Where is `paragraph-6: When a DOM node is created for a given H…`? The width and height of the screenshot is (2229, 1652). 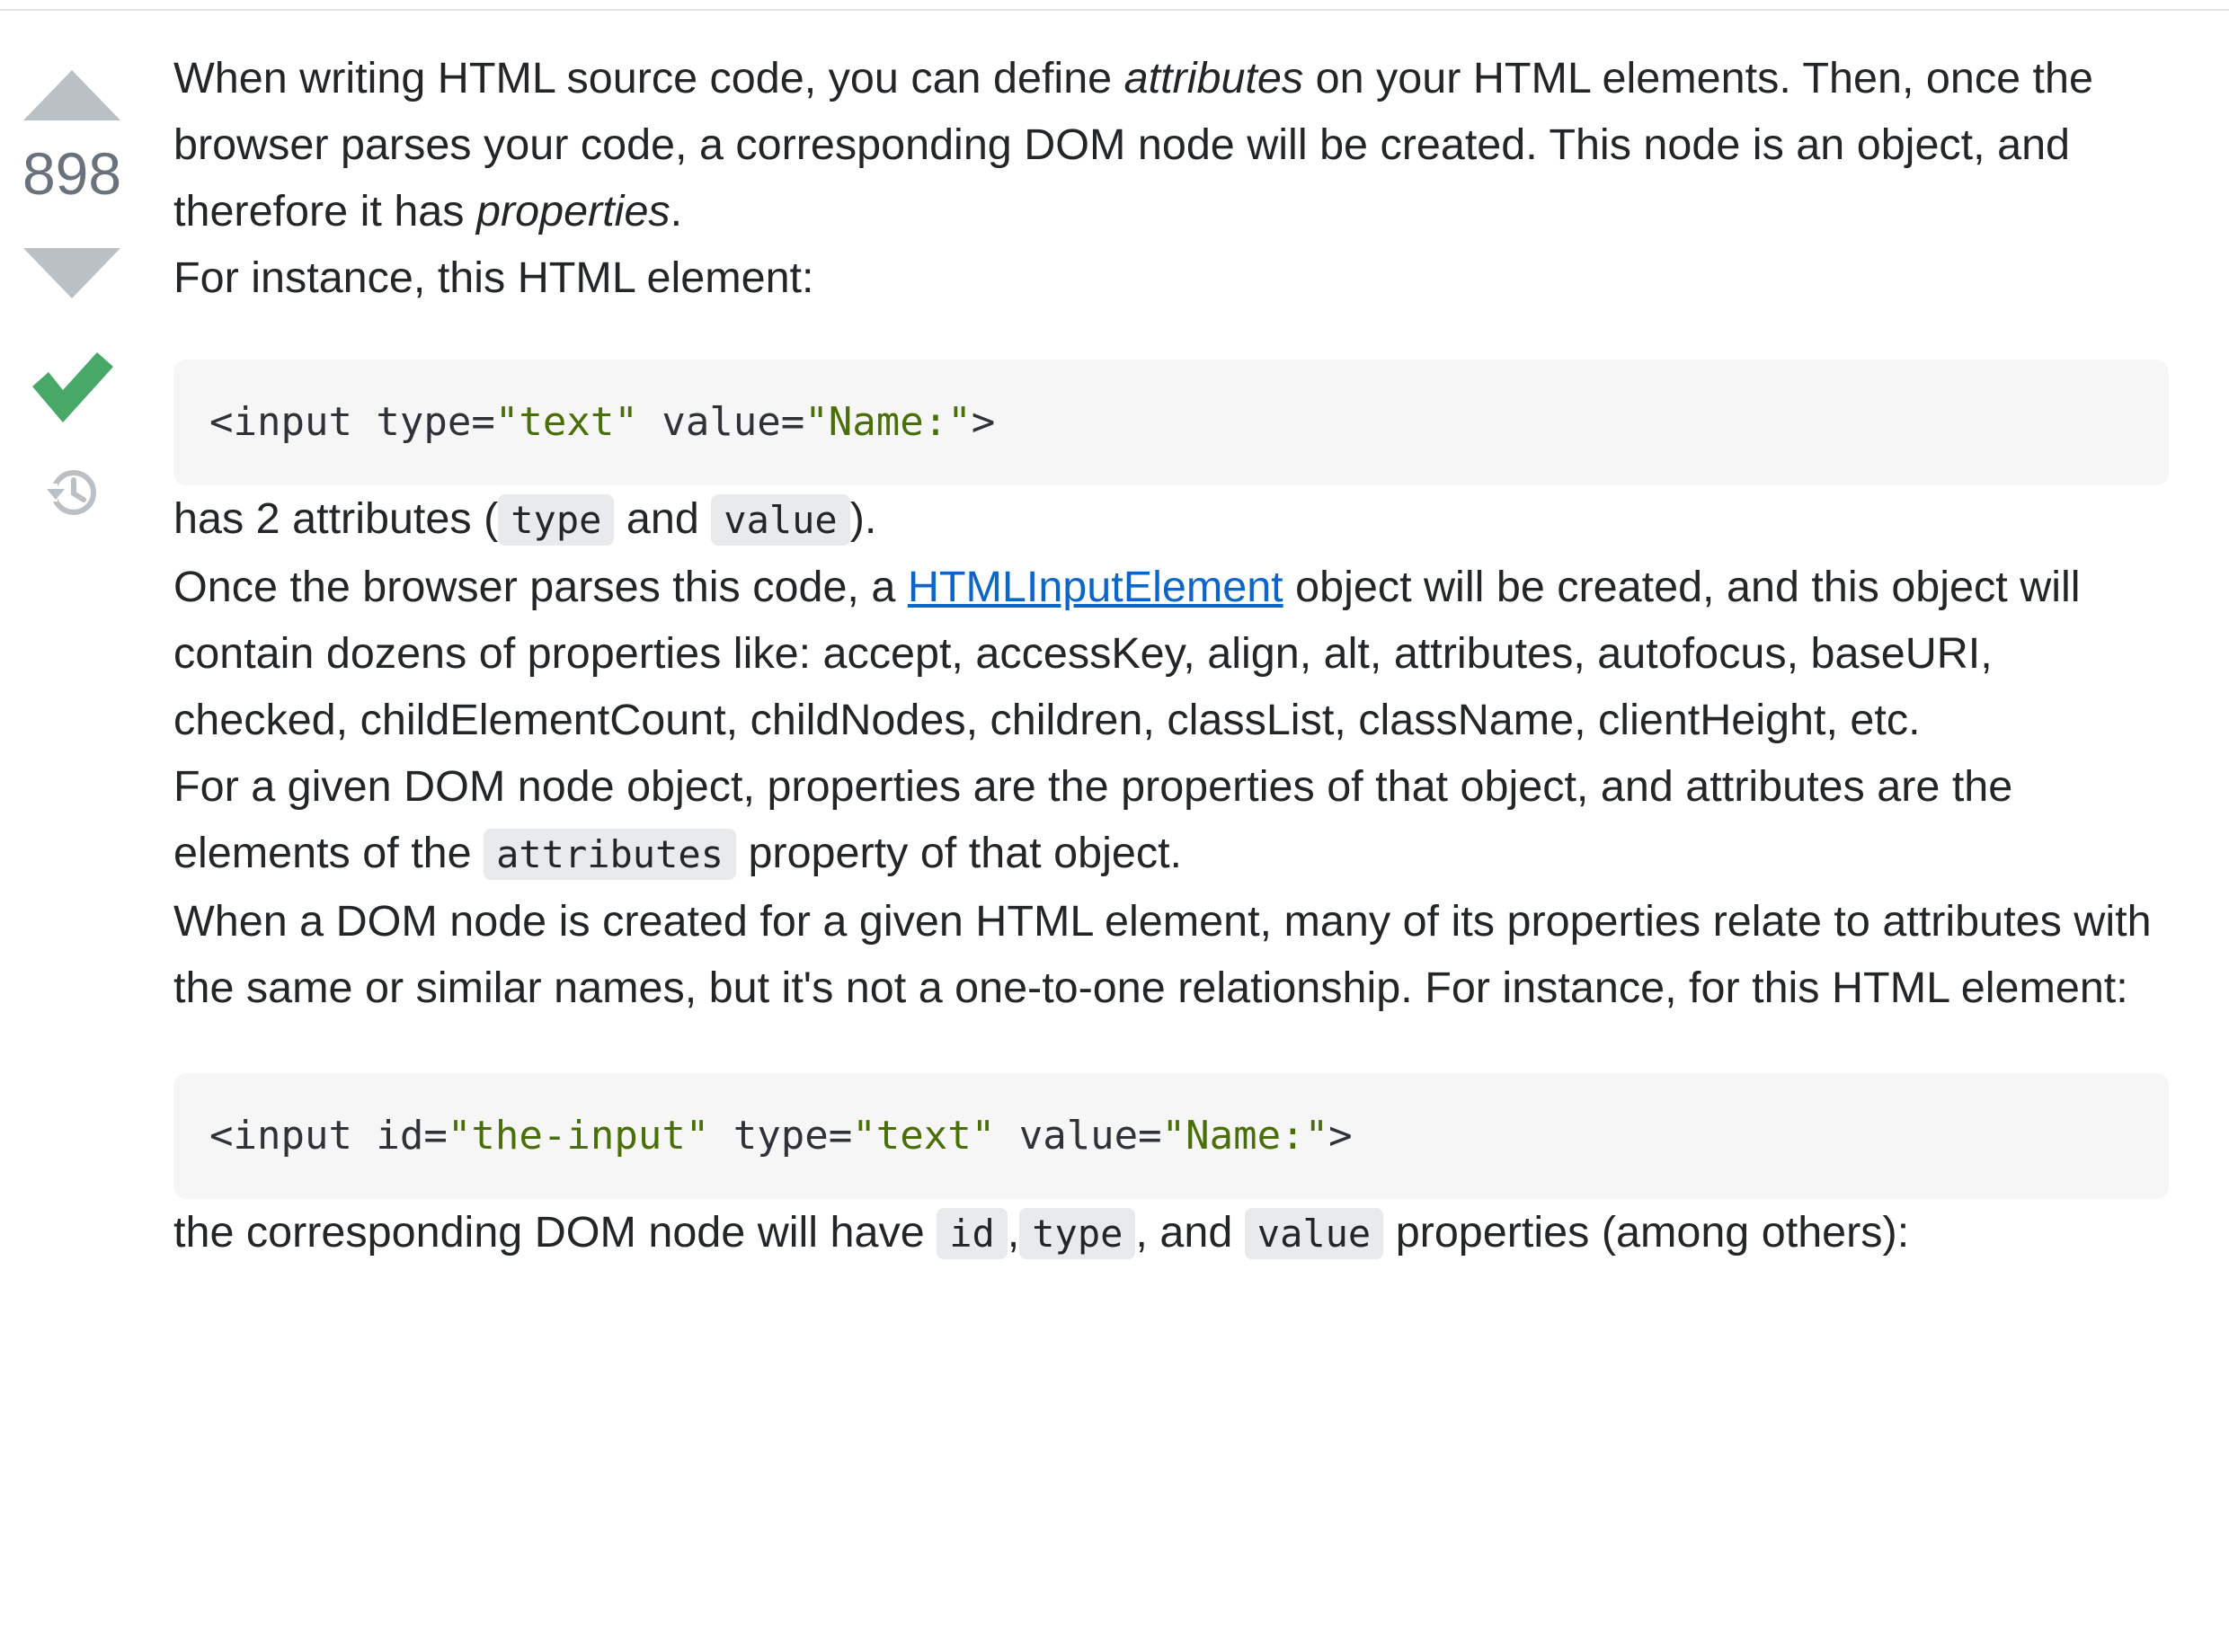
paragraph-6: When a DOM node is created for a given H… is located at coordinates (1162, 954).